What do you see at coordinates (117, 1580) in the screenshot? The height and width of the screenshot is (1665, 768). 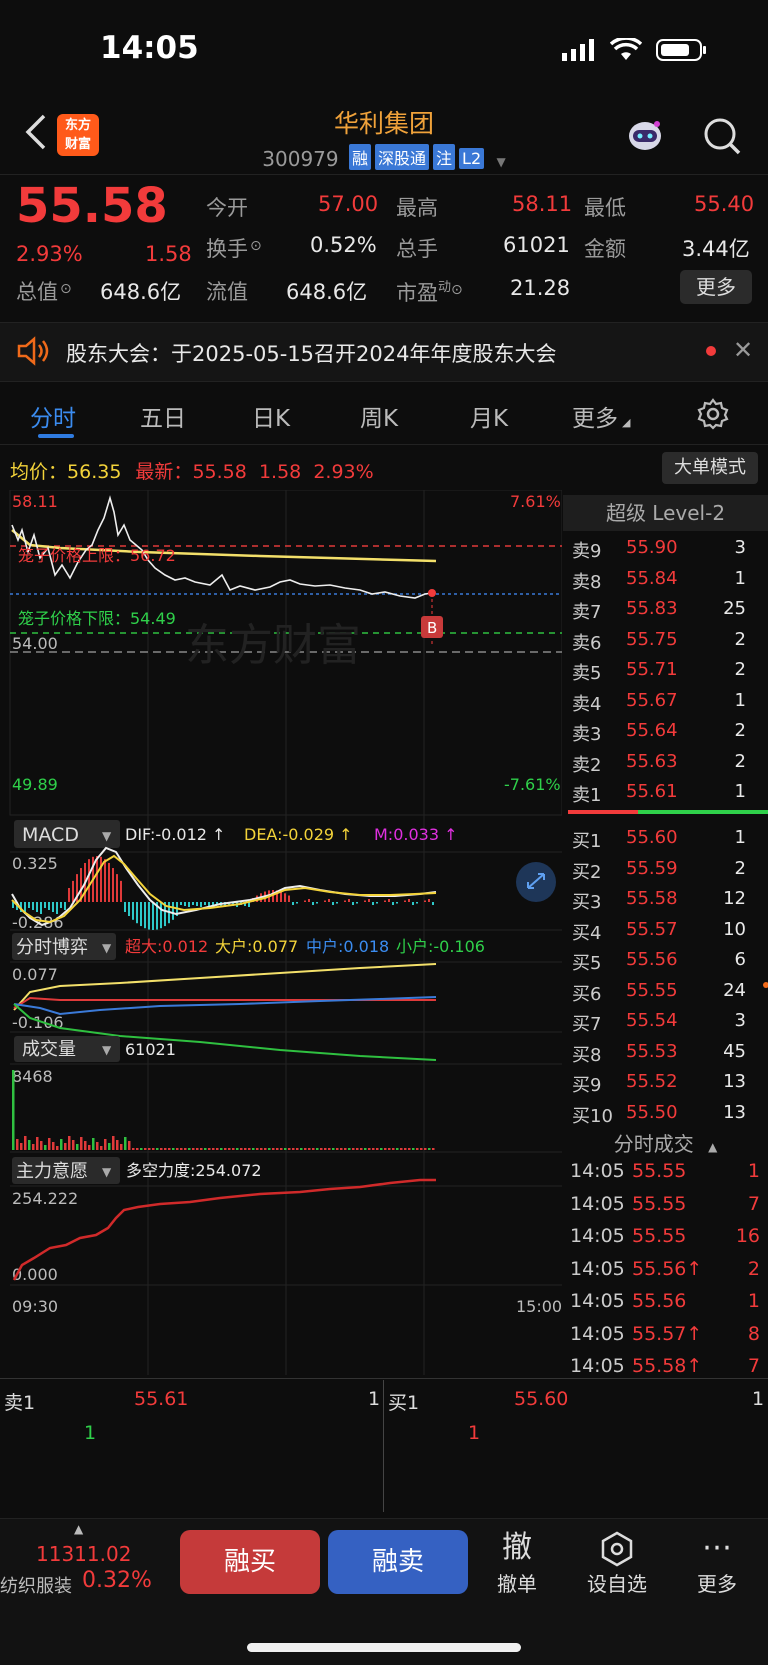 I see `sector-change: 0.32%` at bounding box center [117, 1580].